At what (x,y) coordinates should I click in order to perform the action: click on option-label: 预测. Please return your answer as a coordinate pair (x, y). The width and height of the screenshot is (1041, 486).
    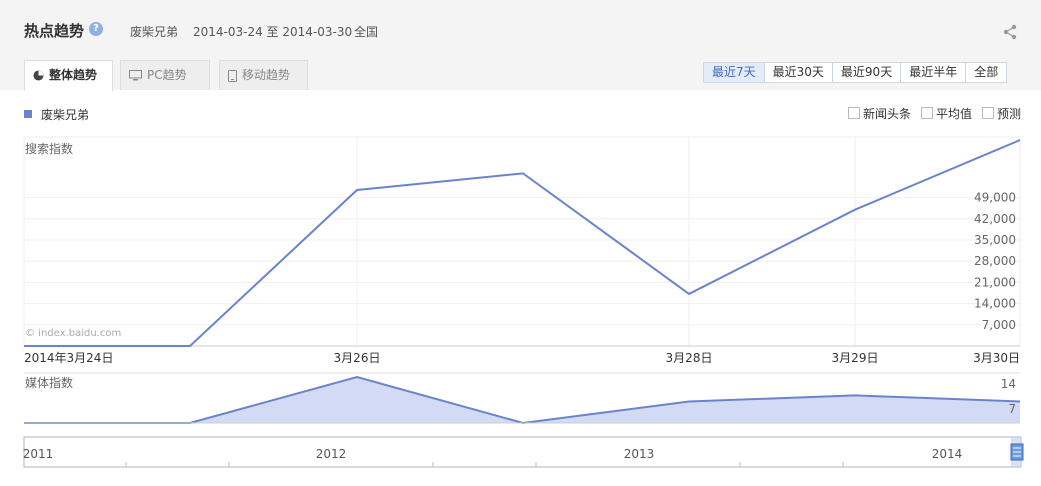
    Looking at the image, I should click on (1009, 114).